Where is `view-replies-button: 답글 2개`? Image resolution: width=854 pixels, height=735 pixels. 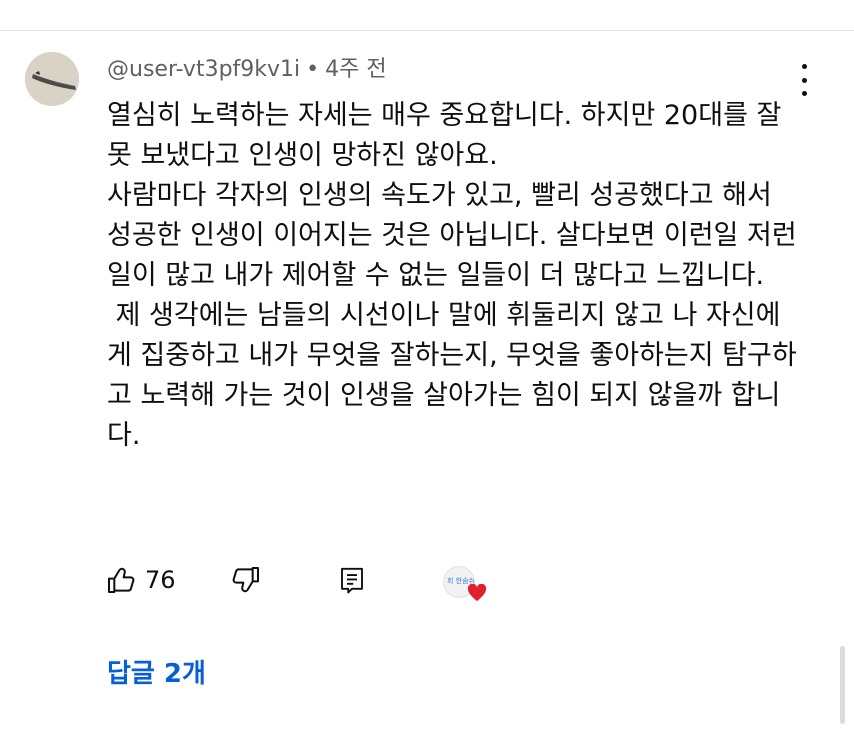 view-replies-button: 답글 2개 is located at coordinates (156, 674).